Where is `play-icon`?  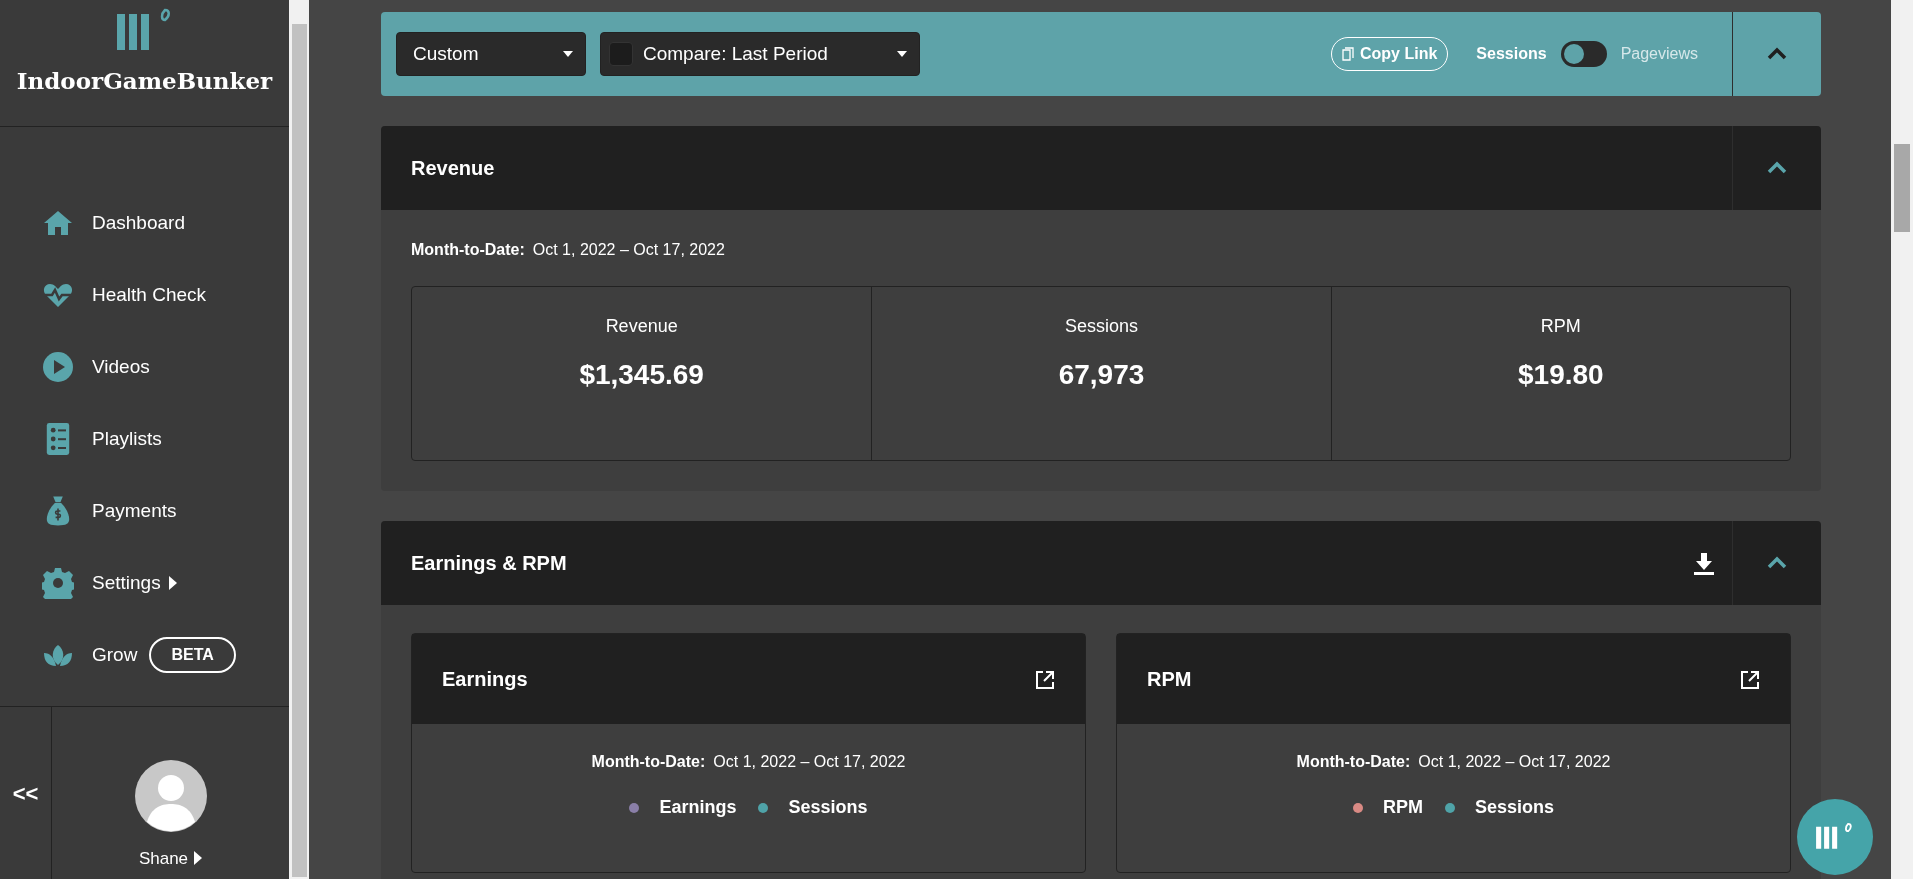
play-icon is located at coordinates (58, 367).